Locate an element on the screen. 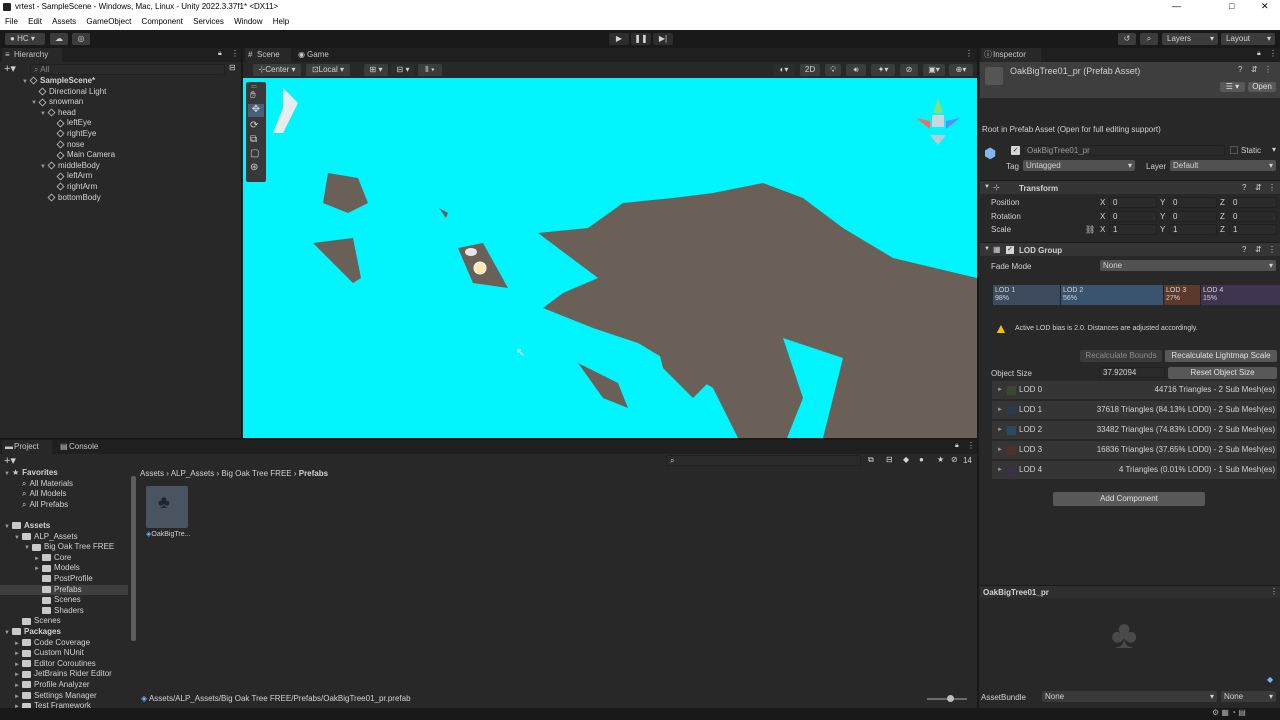 Image resolution: width=1280 pixels, height=720 pixels. layer-dropdown: Default ▾ is located at coordinates (1223, 165).